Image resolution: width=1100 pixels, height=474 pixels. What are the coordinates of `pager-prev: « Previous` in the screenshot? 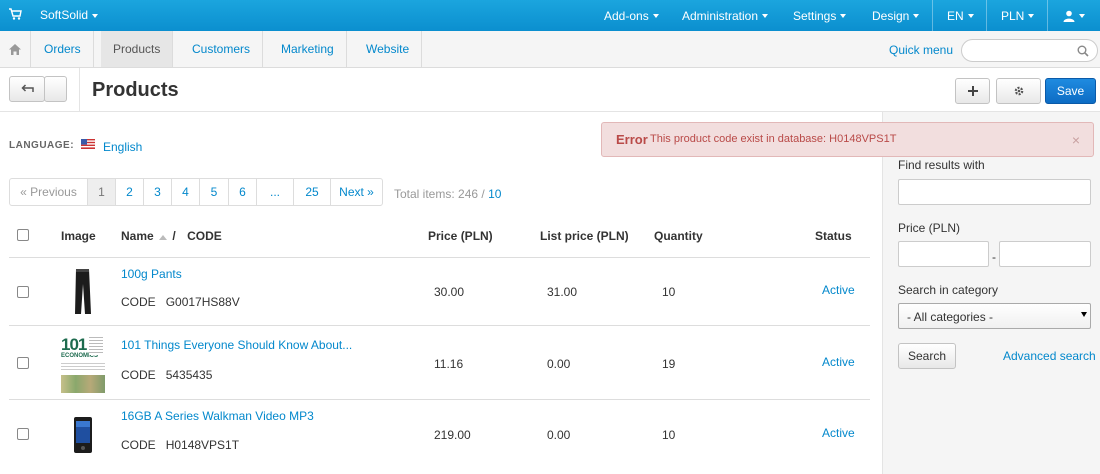 It's located at (49, 192).